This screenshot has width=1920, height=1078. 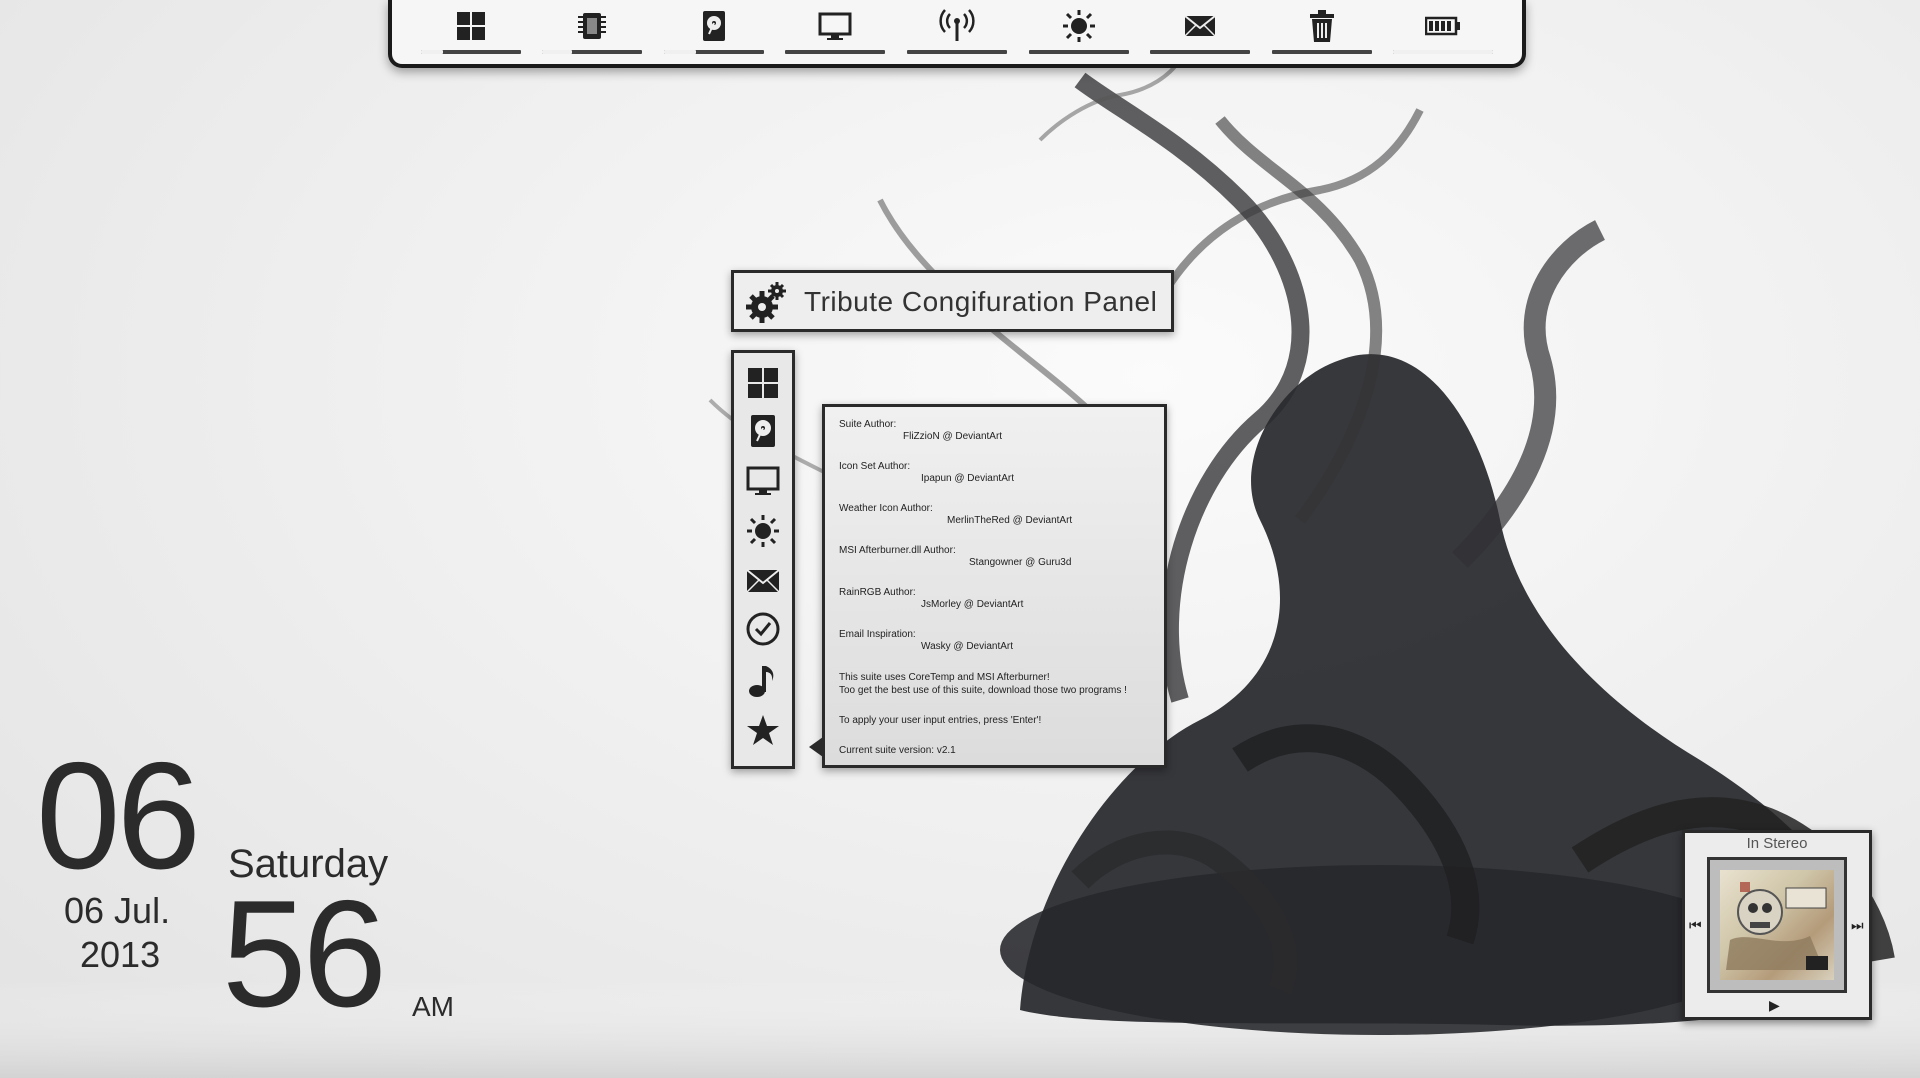 I want to click on star-icon, so click(x=763, y=730).